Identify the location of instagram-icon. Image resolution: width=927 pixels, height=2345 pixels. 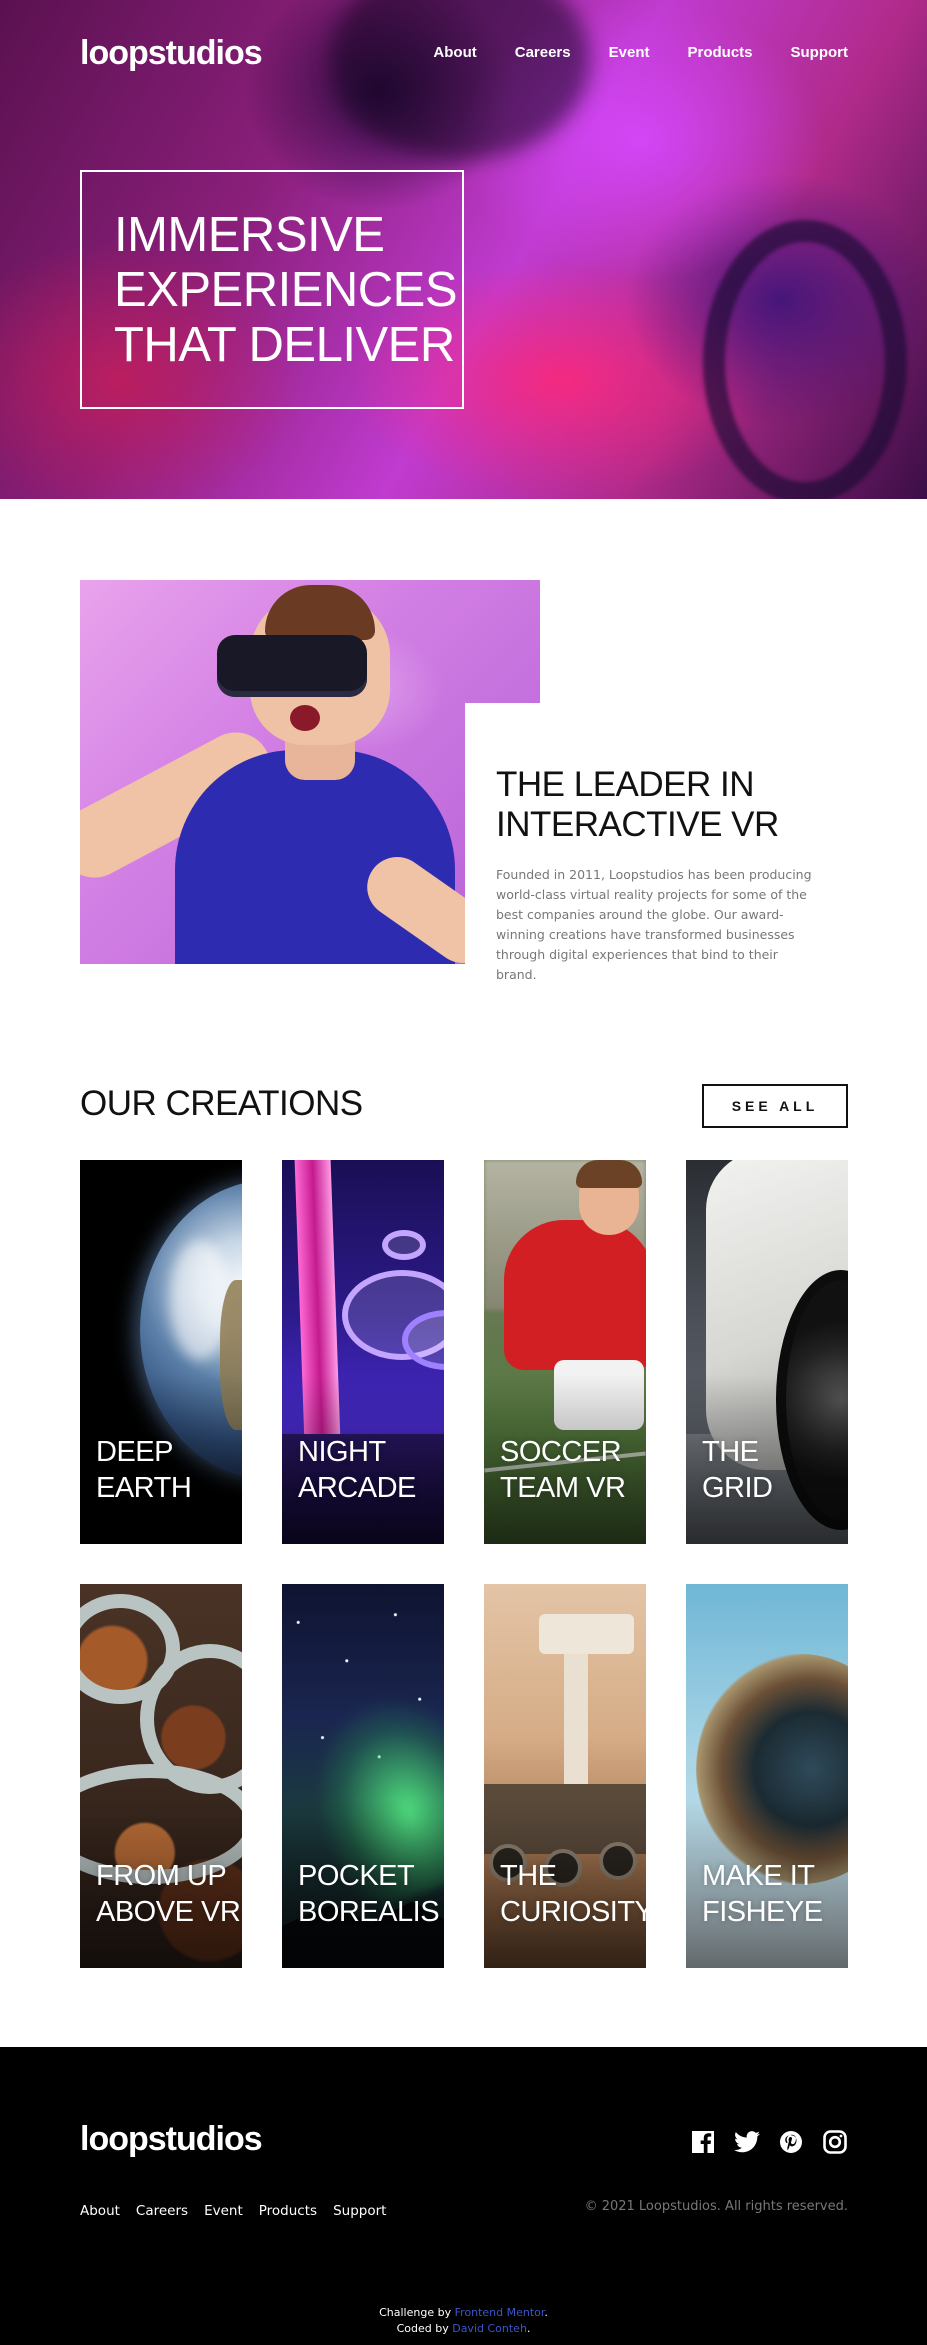
(835, 2142).